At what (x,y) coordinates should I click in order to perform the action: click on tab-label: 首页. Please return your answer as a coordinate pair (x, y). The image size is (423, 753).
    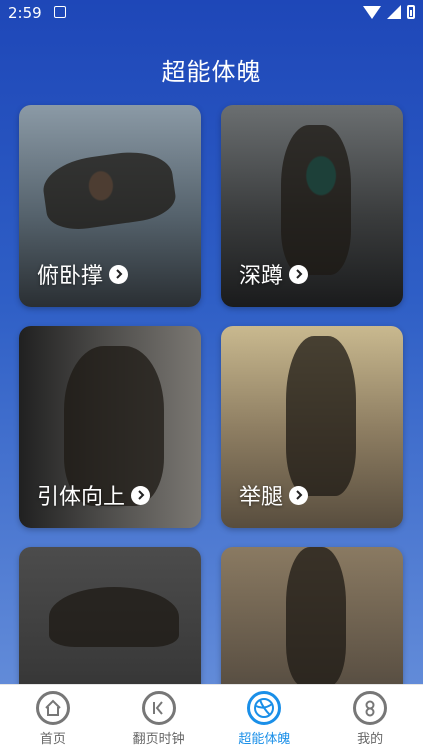
    Looking at the image, I should click on (52, 739).